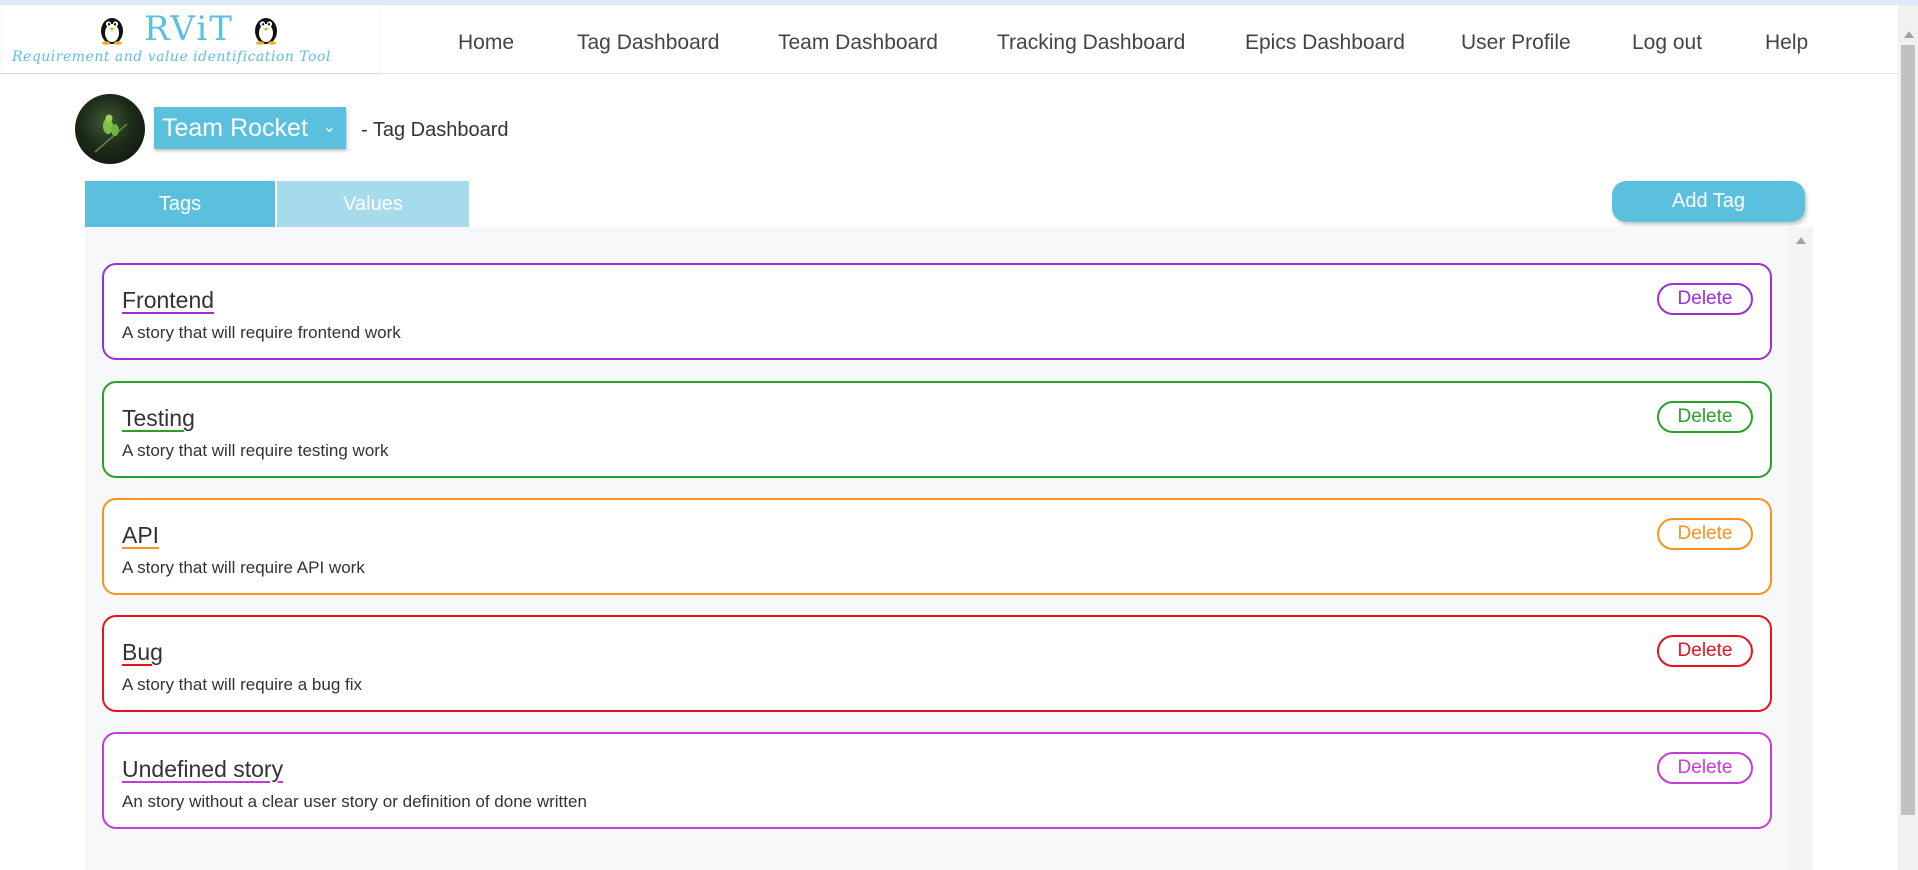 The width and height of the screenshot is (1918, 870). I want to click on nav-tag-dashboard: Tag Dashboard, so click(648, 43).